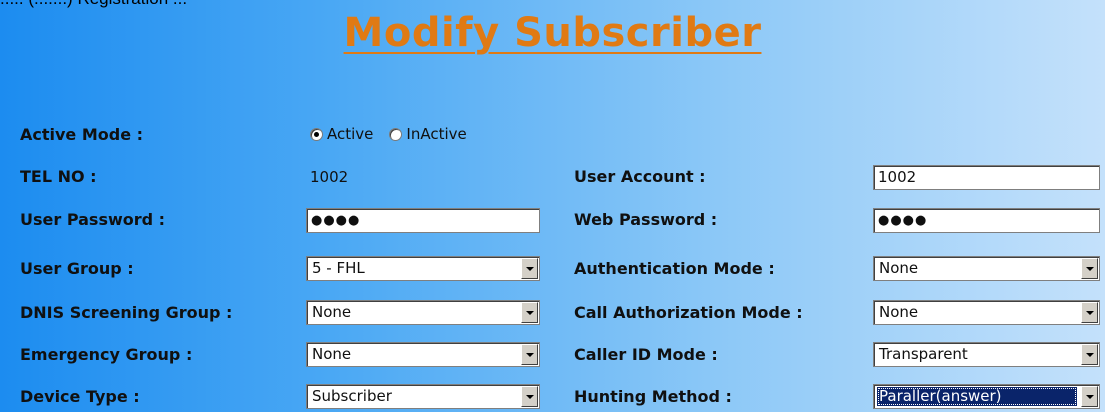  I want to click on page-title: Modify Subscriber, so click(552, 33).